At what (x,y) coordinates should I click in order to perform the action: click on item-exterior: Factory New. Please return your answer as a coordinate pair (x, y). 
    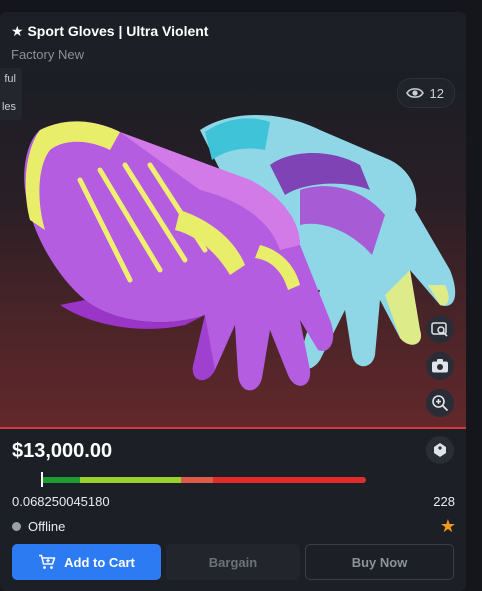
    Looking at the image, I should click on (47, 54).